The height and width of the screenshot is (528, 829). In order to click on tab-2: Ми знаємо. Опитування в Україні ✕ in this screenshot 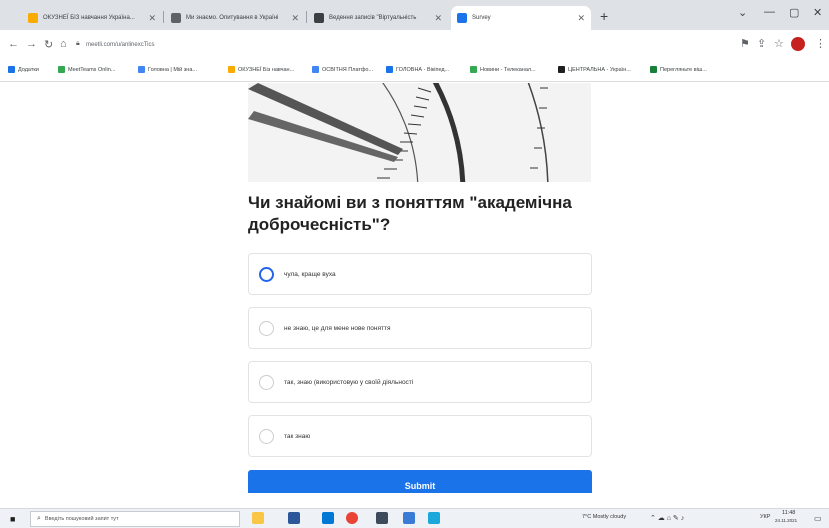, I will do `click(235, 18)`.